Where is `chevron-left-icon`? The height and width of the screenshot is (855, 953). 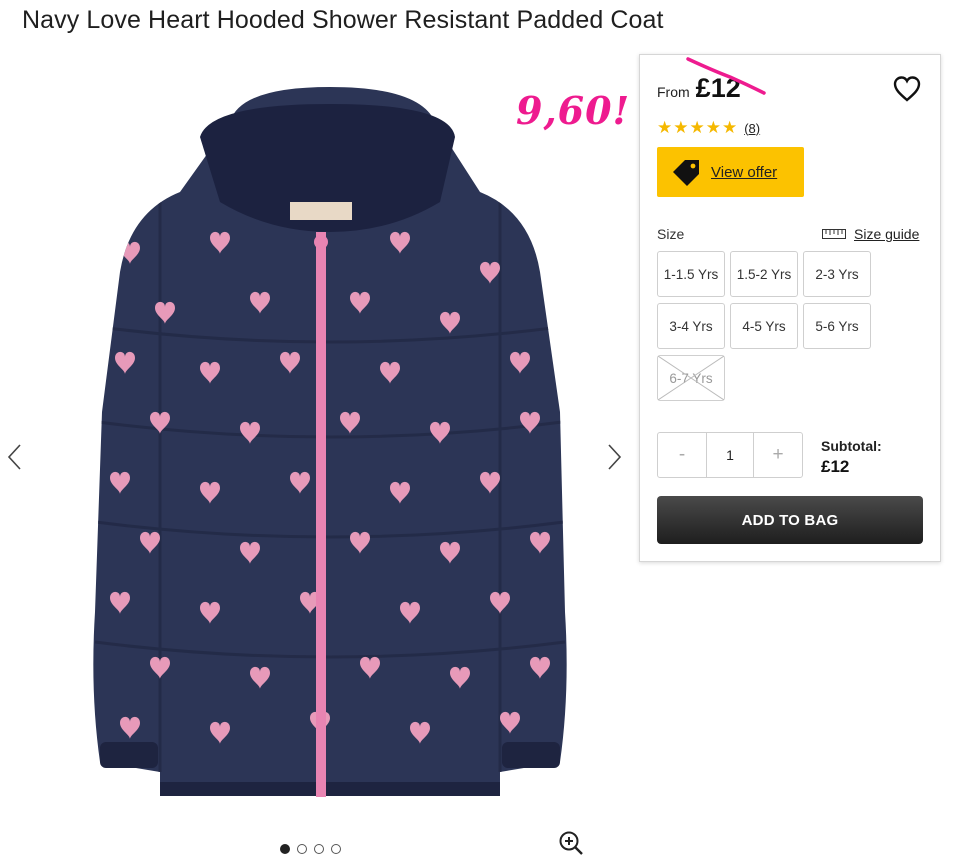
chevron-left-icon is located at coordinates (14, 457).